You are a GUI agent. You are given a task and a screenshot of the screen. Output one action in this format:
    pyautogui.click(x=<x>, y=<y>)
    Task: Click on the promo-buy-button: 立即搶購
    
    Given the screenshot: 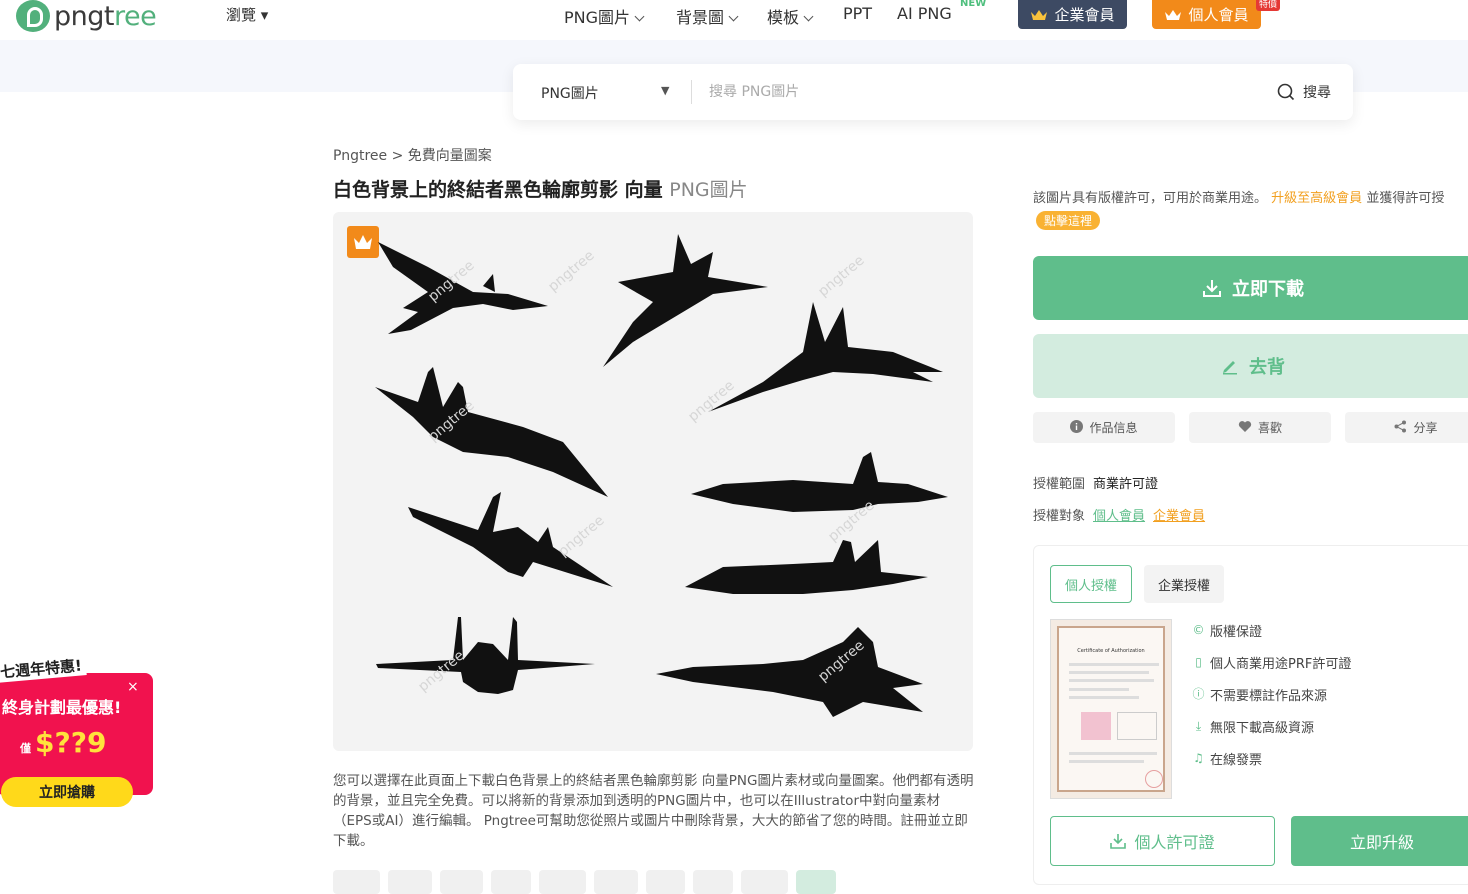 What is the action you would take?
    pyautogui.click(x=67, y=792)
    